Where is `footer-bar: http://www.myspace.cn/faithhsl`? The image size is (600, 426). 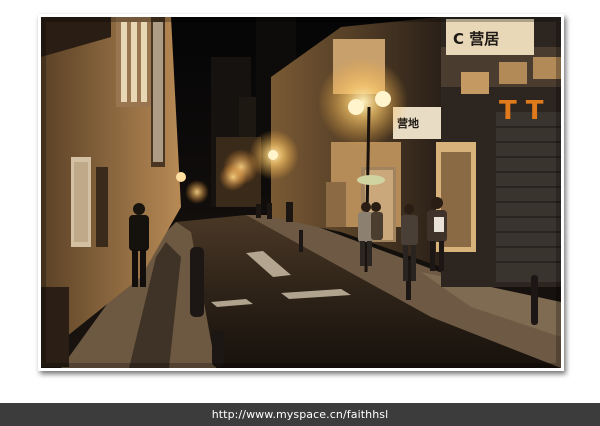 footer-bar: http://www.myspace.cn/faithhsl is located at coordinates (300, 414).